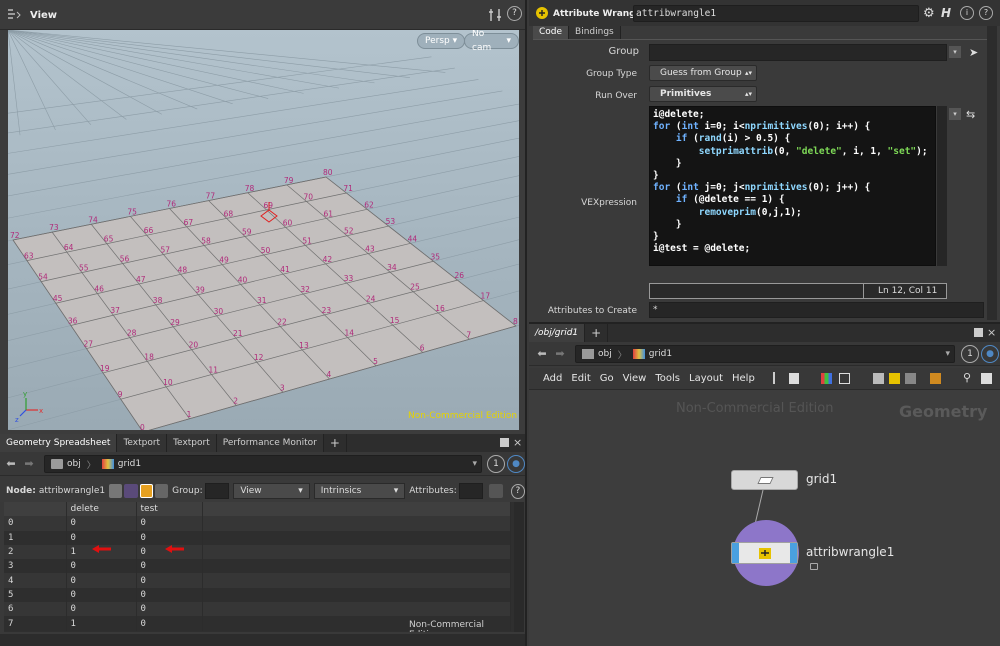  I want to click on param-vscrollbar, so click(992, 173).